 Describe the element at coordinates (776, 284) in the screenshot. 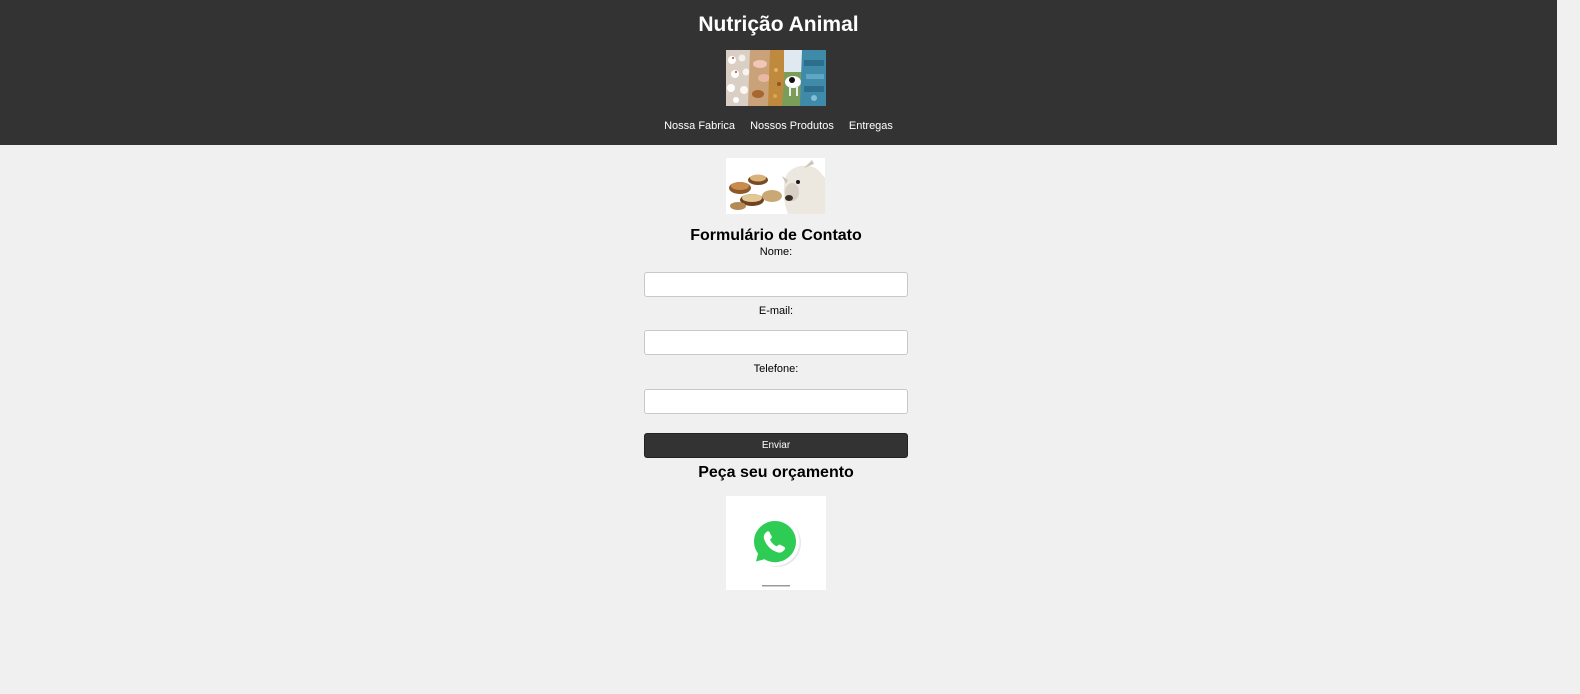

I see `name-input` at that location.